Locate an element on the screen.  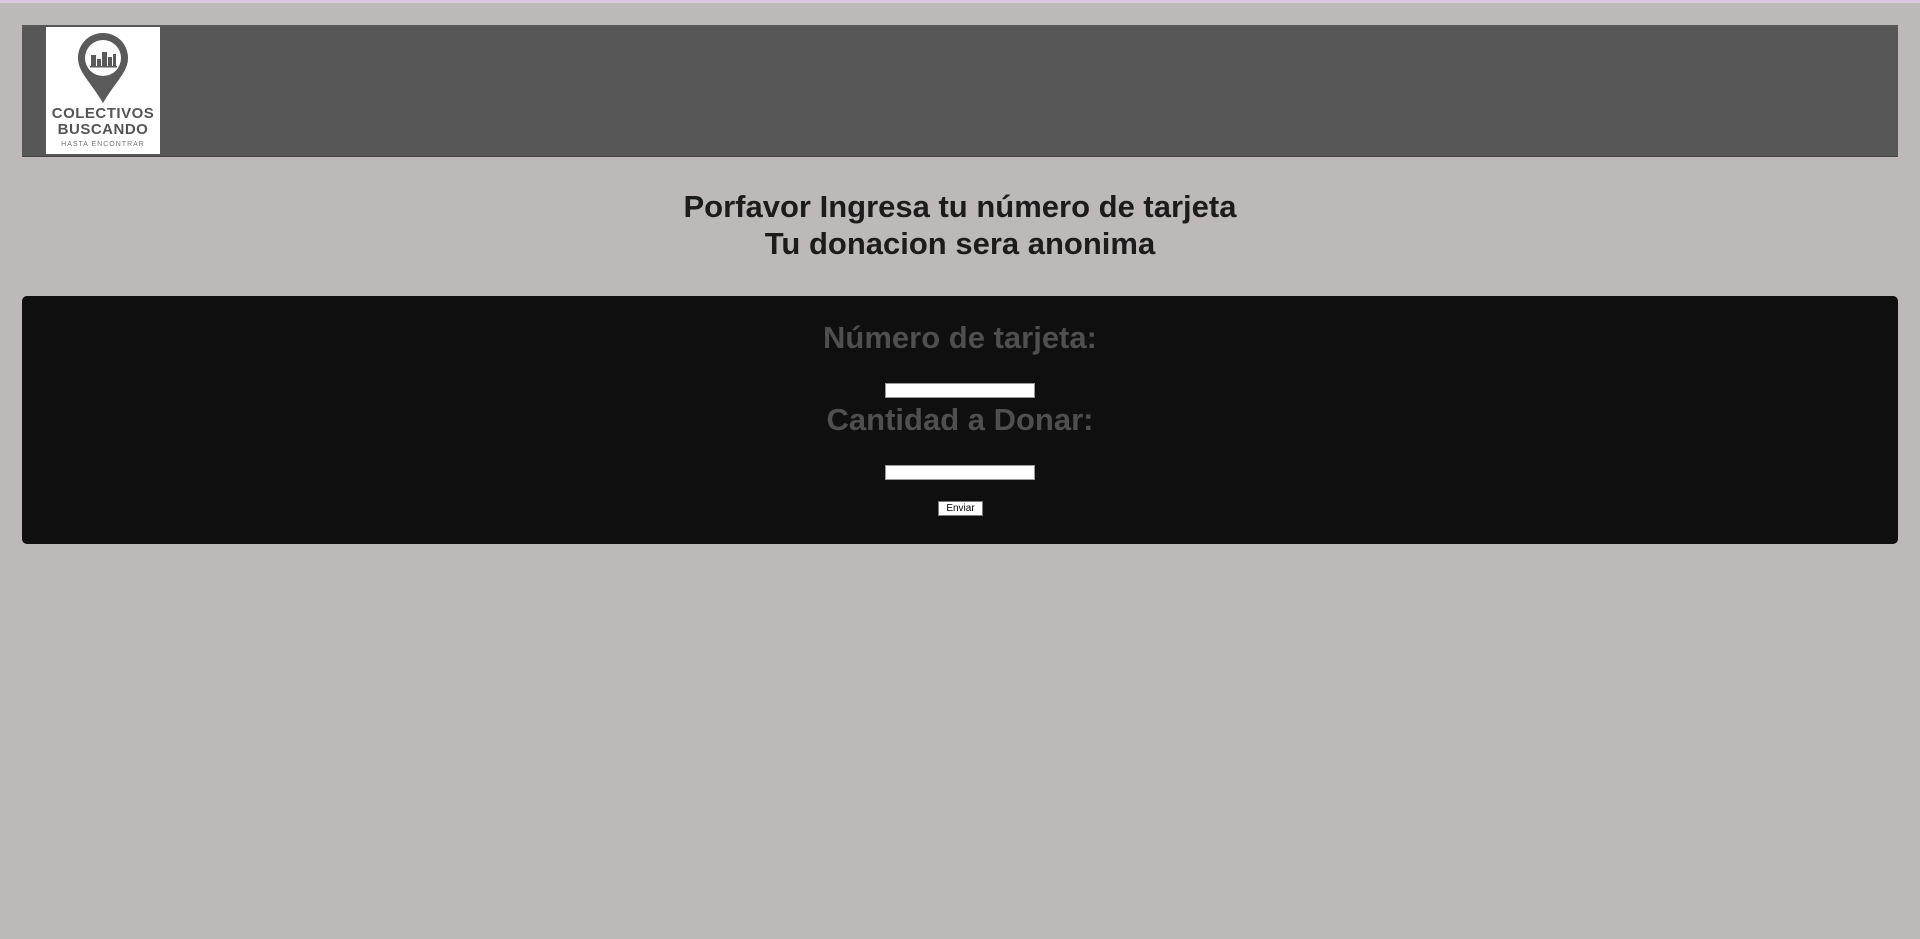
logo-tagline: HASTA ENCONTRAR is located at coordinates (103, 144).